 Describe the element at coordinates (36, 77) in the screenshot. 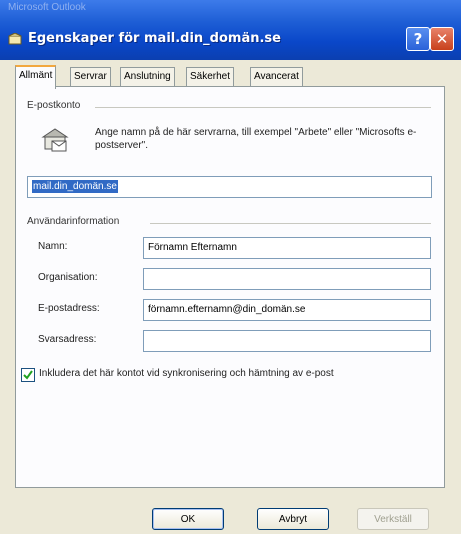

I see `tab-allmant: Allmänt` at that location.